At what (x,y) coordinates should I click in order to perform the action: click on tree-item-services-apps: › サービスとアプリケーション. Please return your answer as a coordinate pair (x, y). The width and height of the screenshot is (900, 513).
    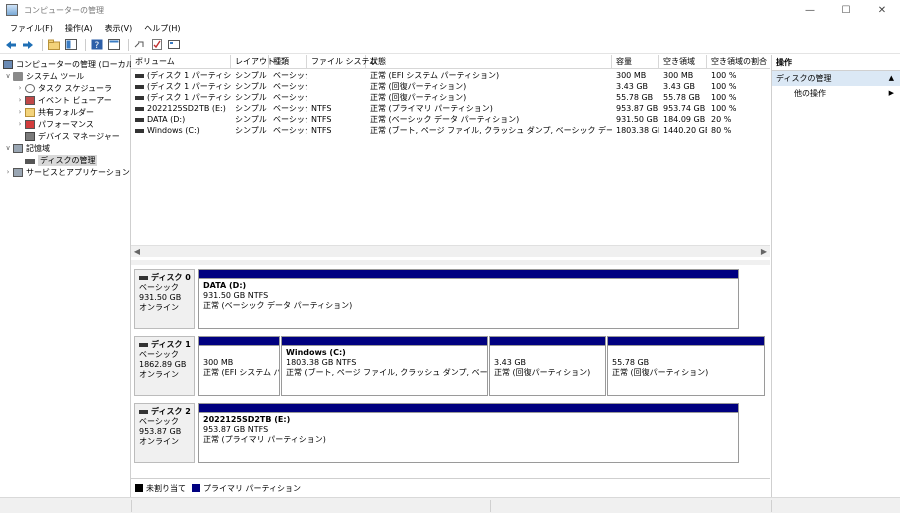
    Looking at the image, I should click on (67, 172).